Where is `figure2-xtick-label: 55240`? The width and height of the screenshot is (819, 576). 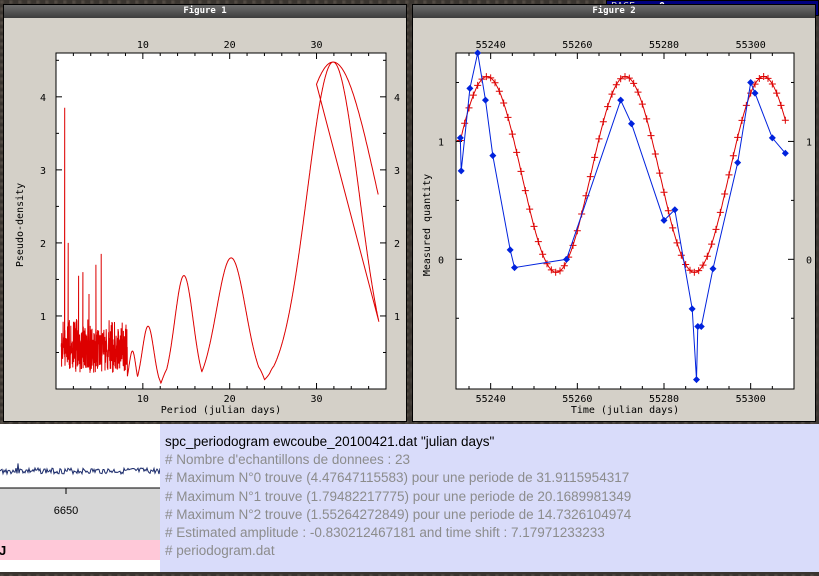
figure2-xtick-label: 55240 is located at coordinates (491, 399).